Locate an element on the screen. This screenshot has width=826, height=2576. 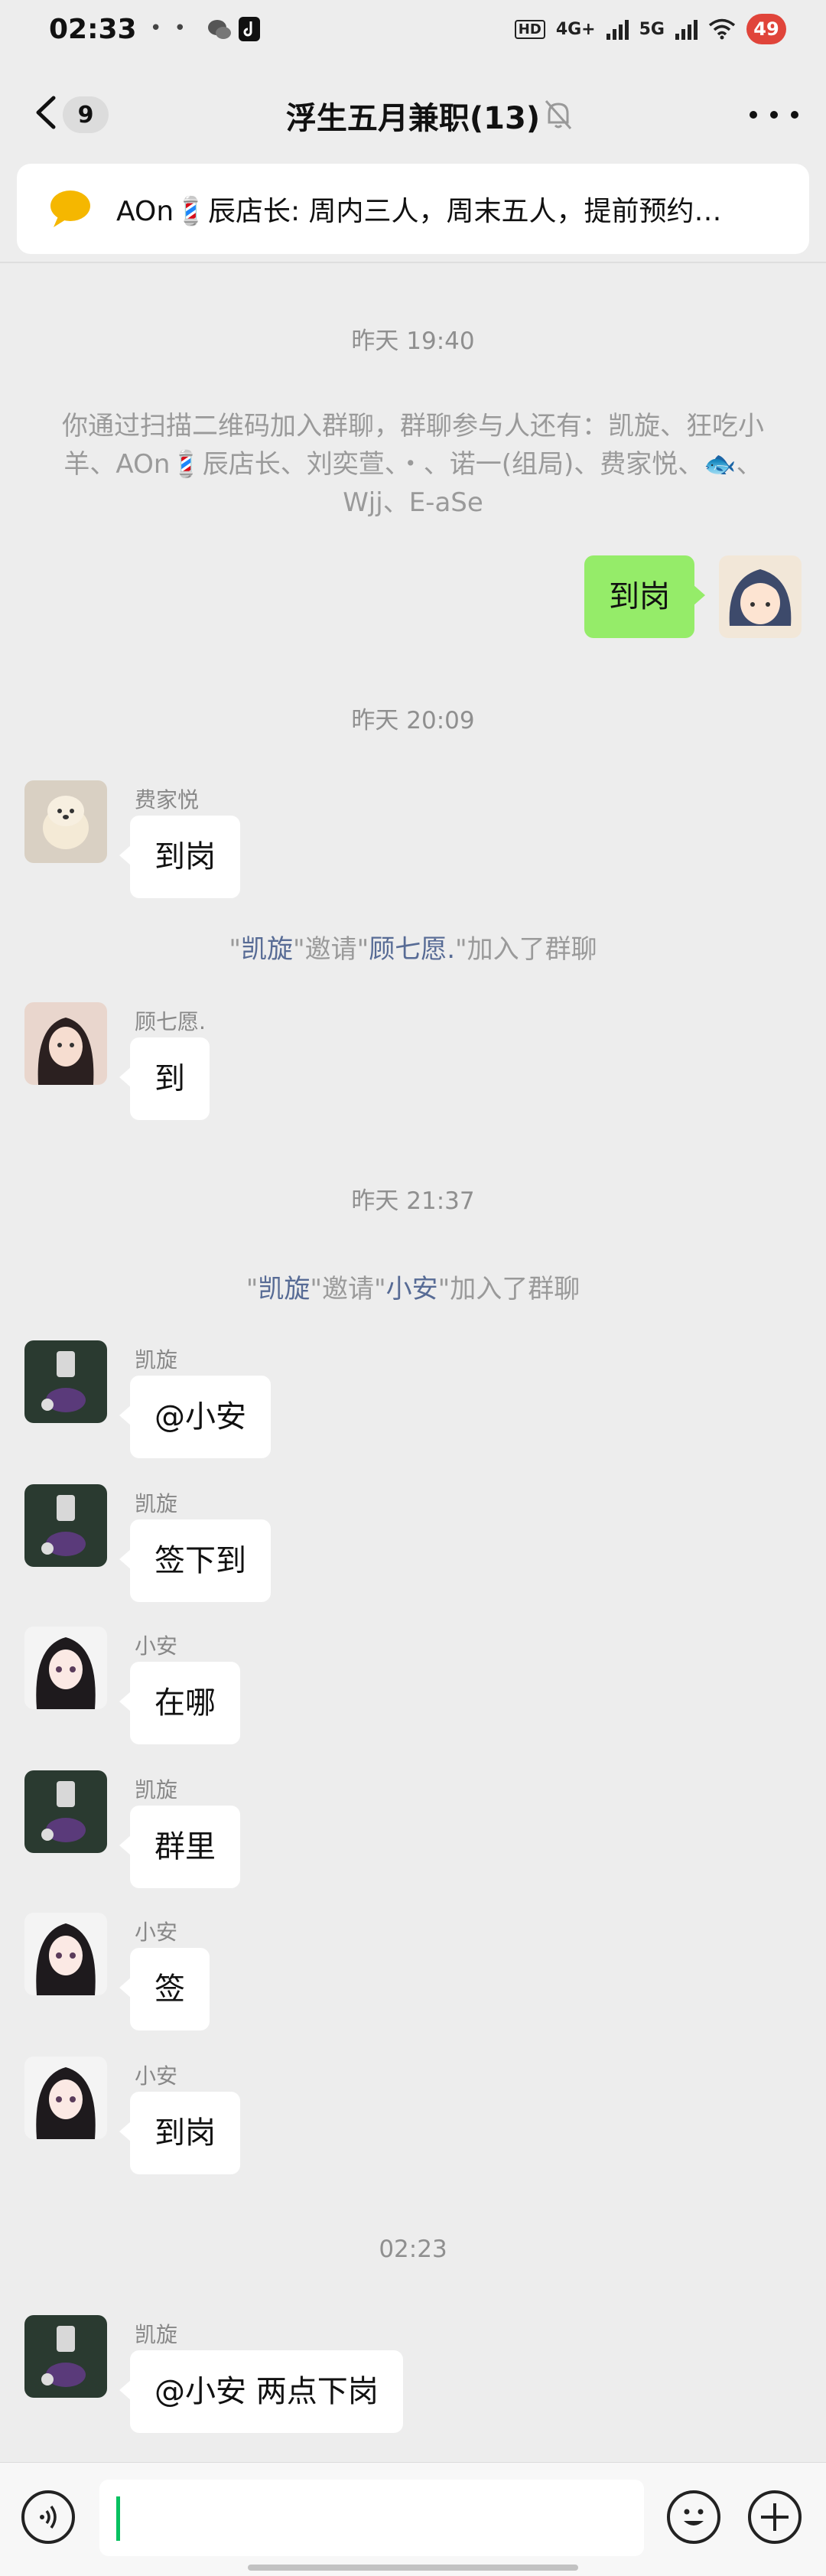
system-invite-notice: "凯旋"邀请"小安"加入了群聊 is located at coordinates (413, 1289).